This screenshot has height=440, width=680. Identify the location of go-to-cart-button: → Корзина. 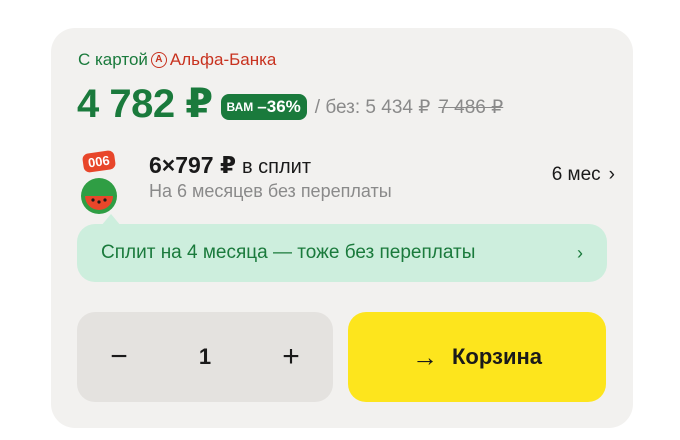
(477, 357).